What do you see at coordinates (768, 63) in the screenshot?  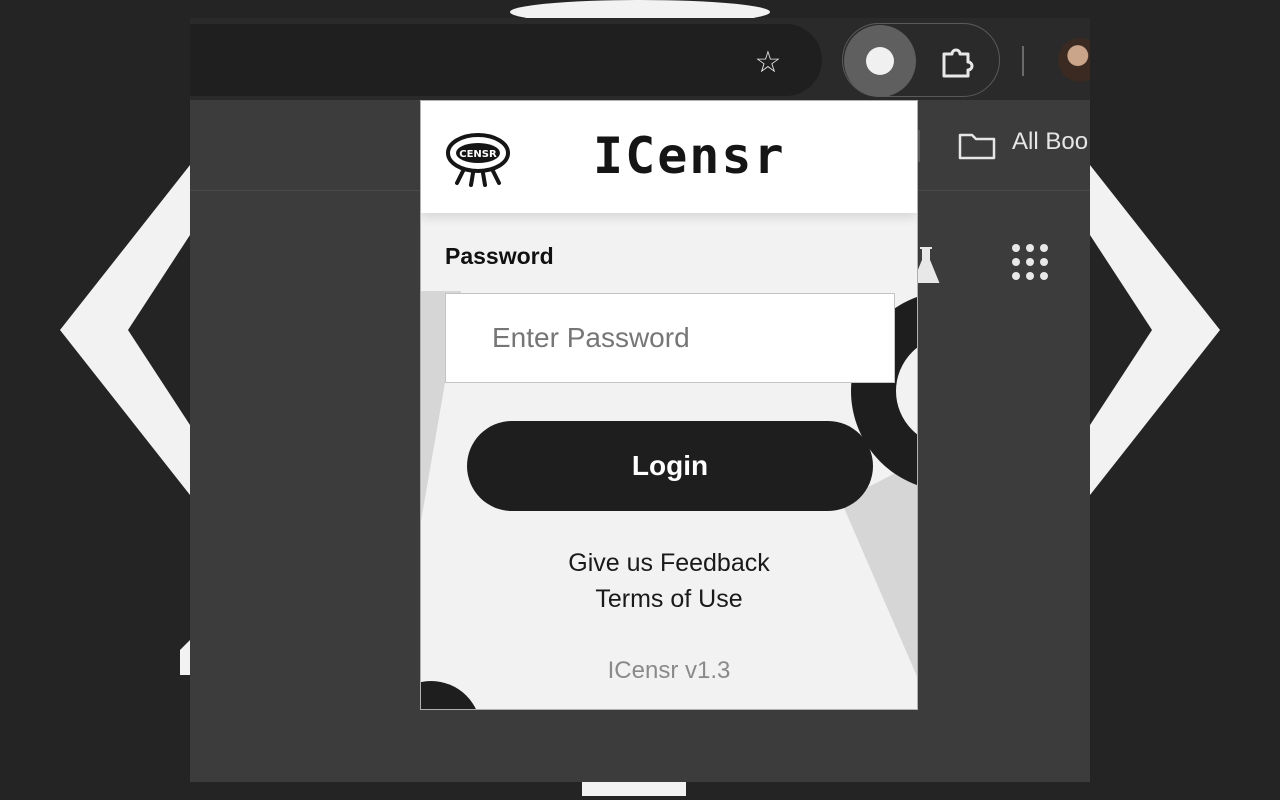 I see `star-icon: ☆` at bounding box center [768, 63].